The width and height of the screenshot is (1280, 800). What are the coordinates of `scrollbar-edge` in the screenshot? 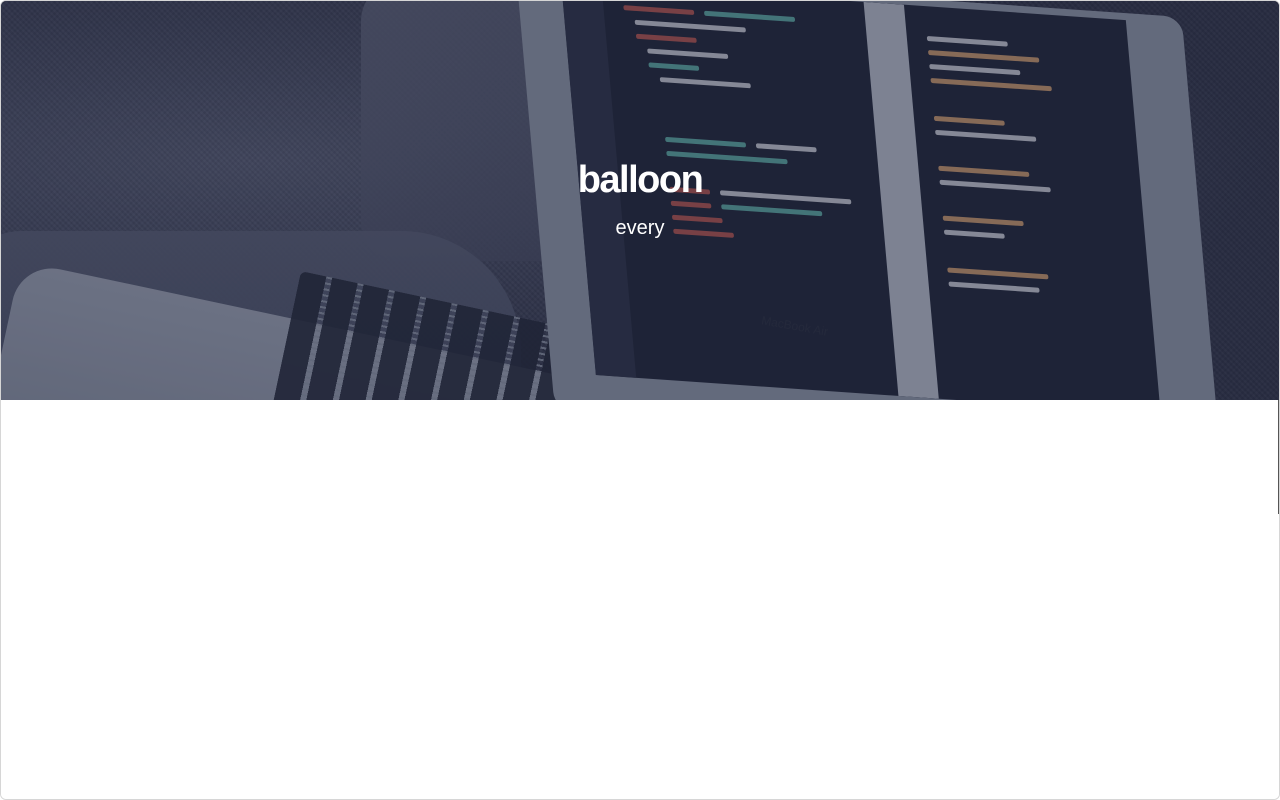 It's located at (1278, 457).